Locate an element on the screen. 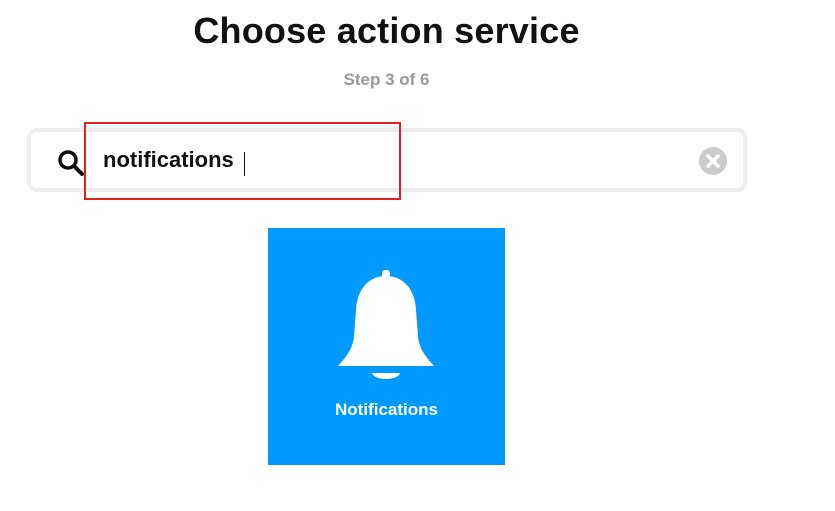 This screenshot has width=835, height=511. service-tile-notifications: Notifications is located at coordinates (386, 346).